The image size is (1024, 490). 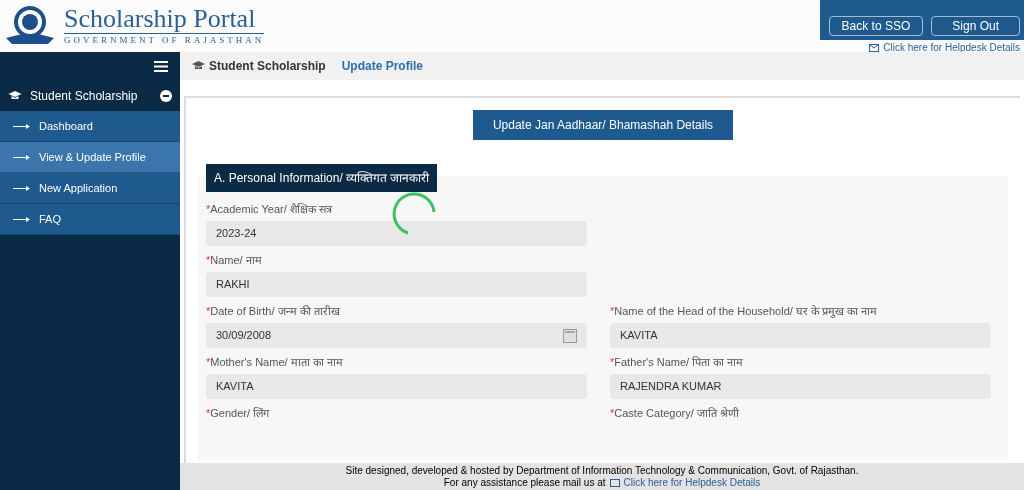 What do you see at coordinates (90, 219) in the screenshot?
I see `sidebar-item: FAQ` at bounding box center [90, 219].